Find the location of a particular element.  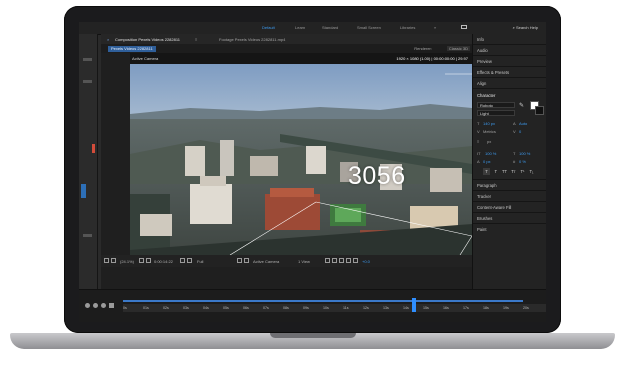

workspace-standard: Standard is located at coordinates (330, 27).